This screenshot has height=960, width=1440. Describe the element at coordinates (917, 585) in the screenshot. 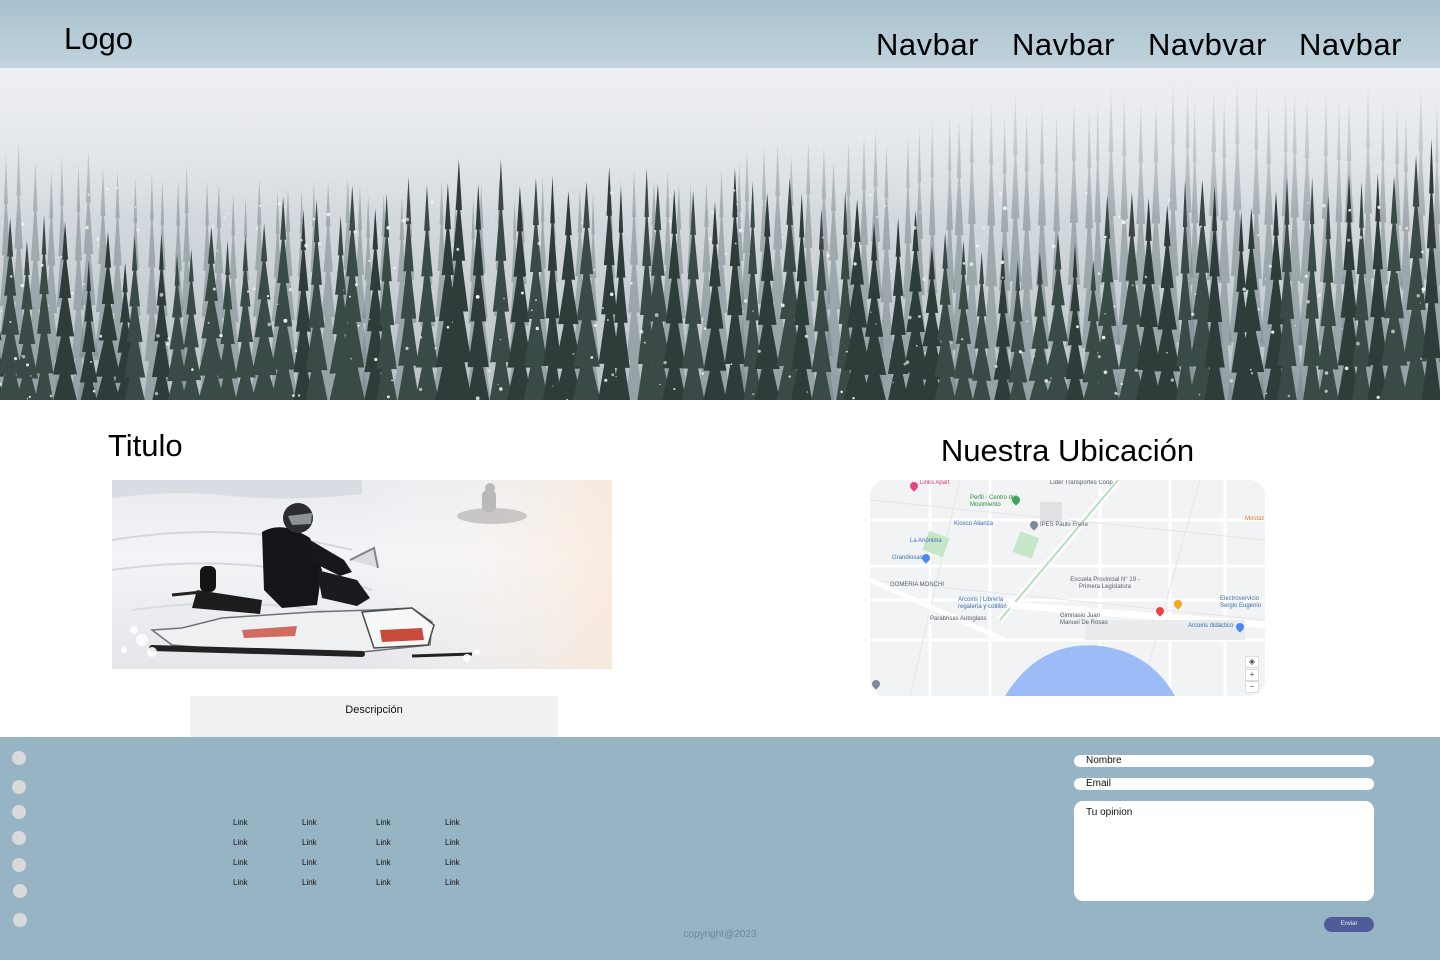

I see `map-label: GOMERIA MONCHI` at that location.